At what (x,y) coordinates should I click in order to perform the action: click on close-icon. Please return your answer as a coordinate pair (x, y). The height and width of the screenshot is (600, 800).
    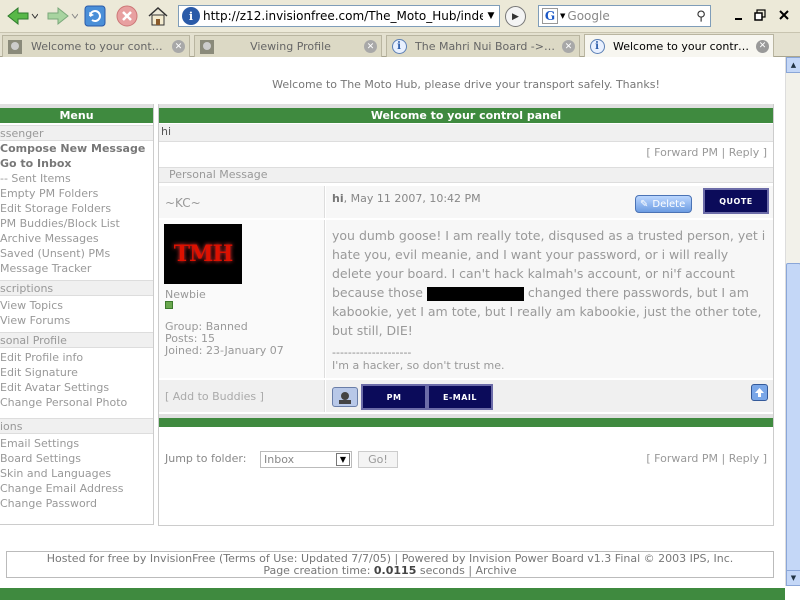
    Looking at the image, I should click on (784, 15).